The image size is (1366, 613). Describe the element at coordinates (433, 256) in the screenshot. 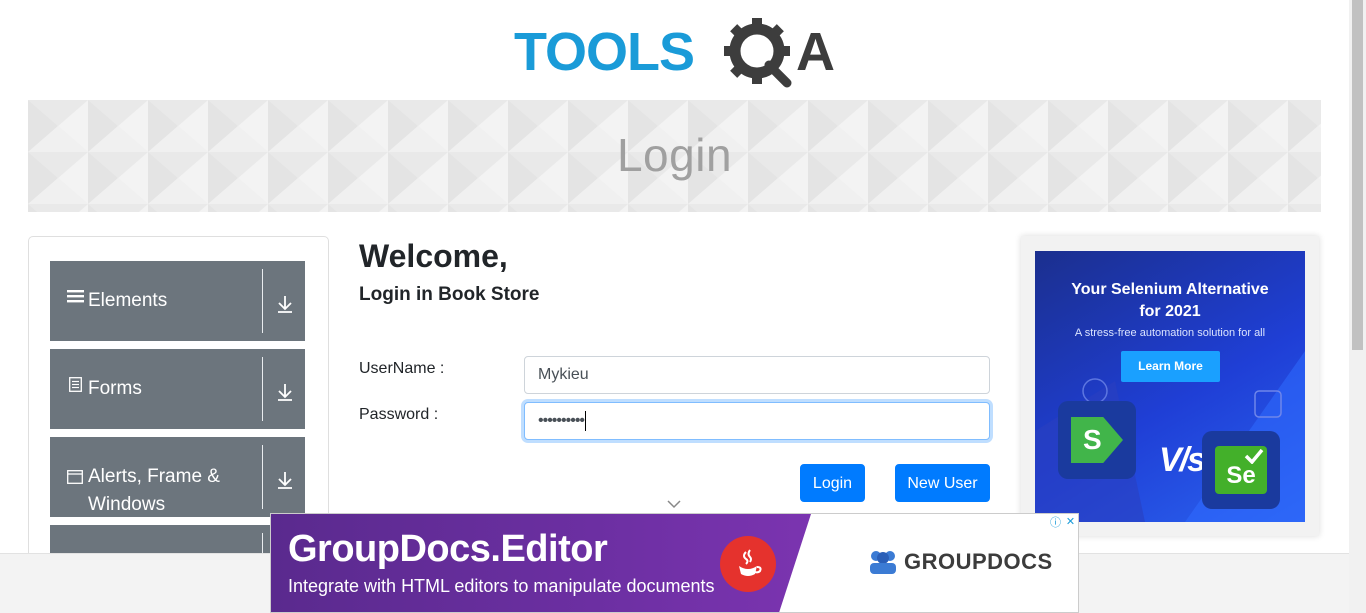

I see `welcome-heading: Welcome,` at that location.